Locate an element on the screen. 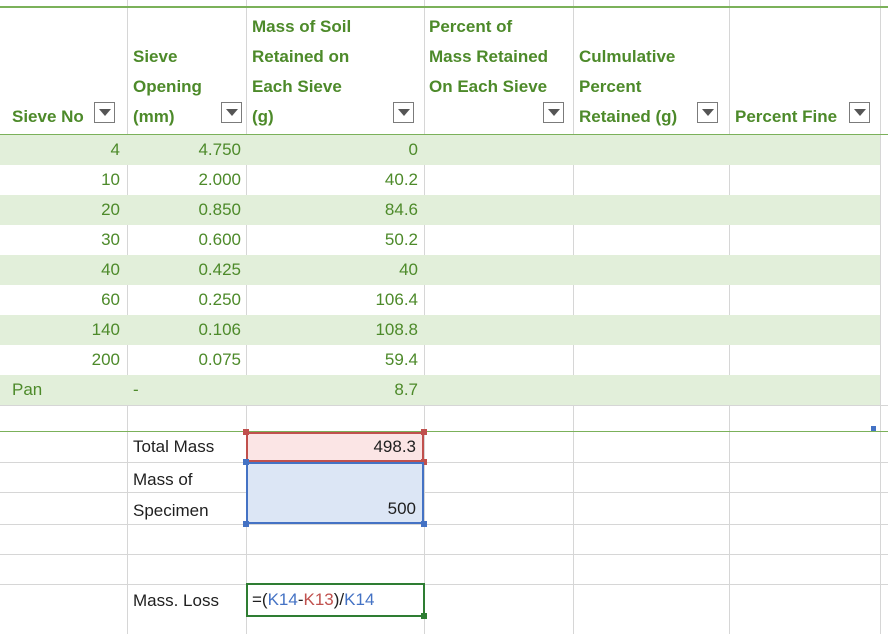 The height and width of the screenshot is (634, 888). total-mass-label: Total Mass is located at coordinates (174, 446).